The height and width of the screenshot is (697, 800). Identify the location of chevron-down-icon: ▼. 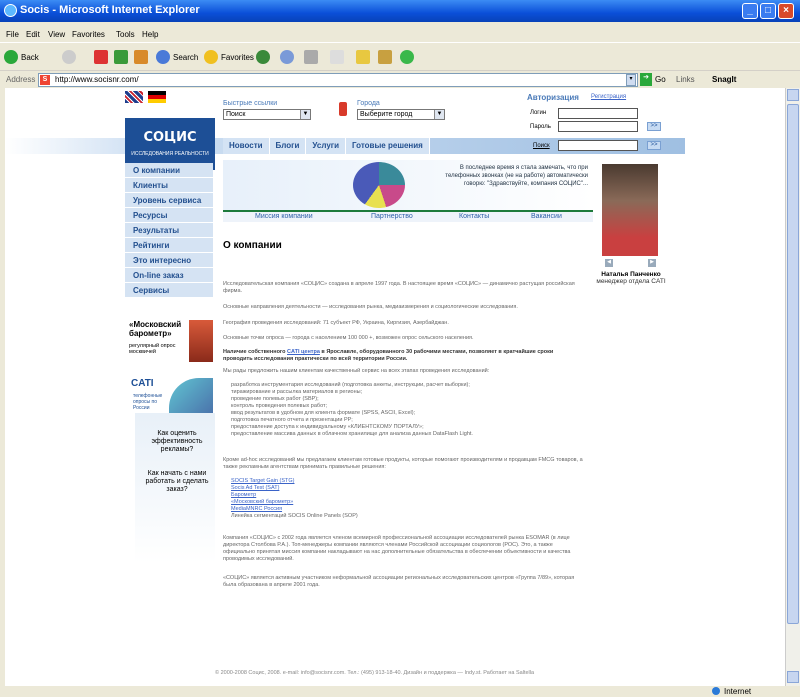
(305, 114).